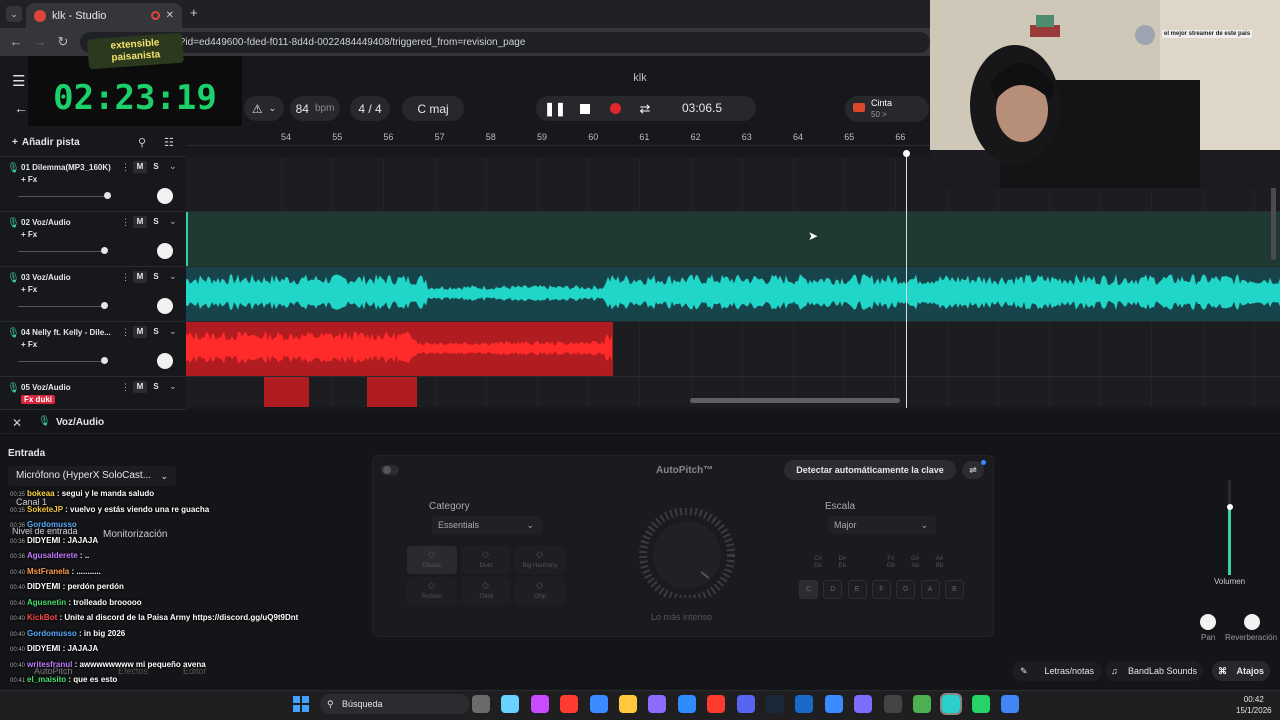  Describe the element at coordinates (615, 108) in the screenshot. I see `record-button` at that location.